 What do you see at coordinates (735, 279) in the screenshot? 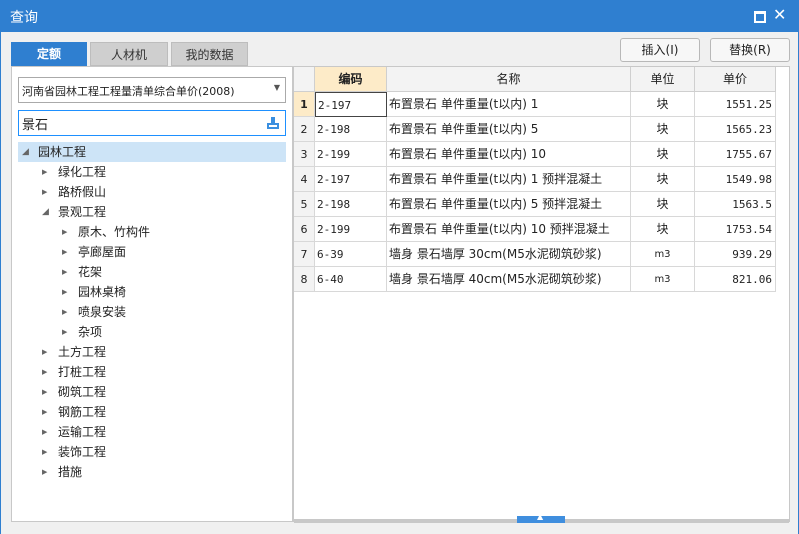
I see `table-cell-price: 821.06` at bounding box center [735, 279].